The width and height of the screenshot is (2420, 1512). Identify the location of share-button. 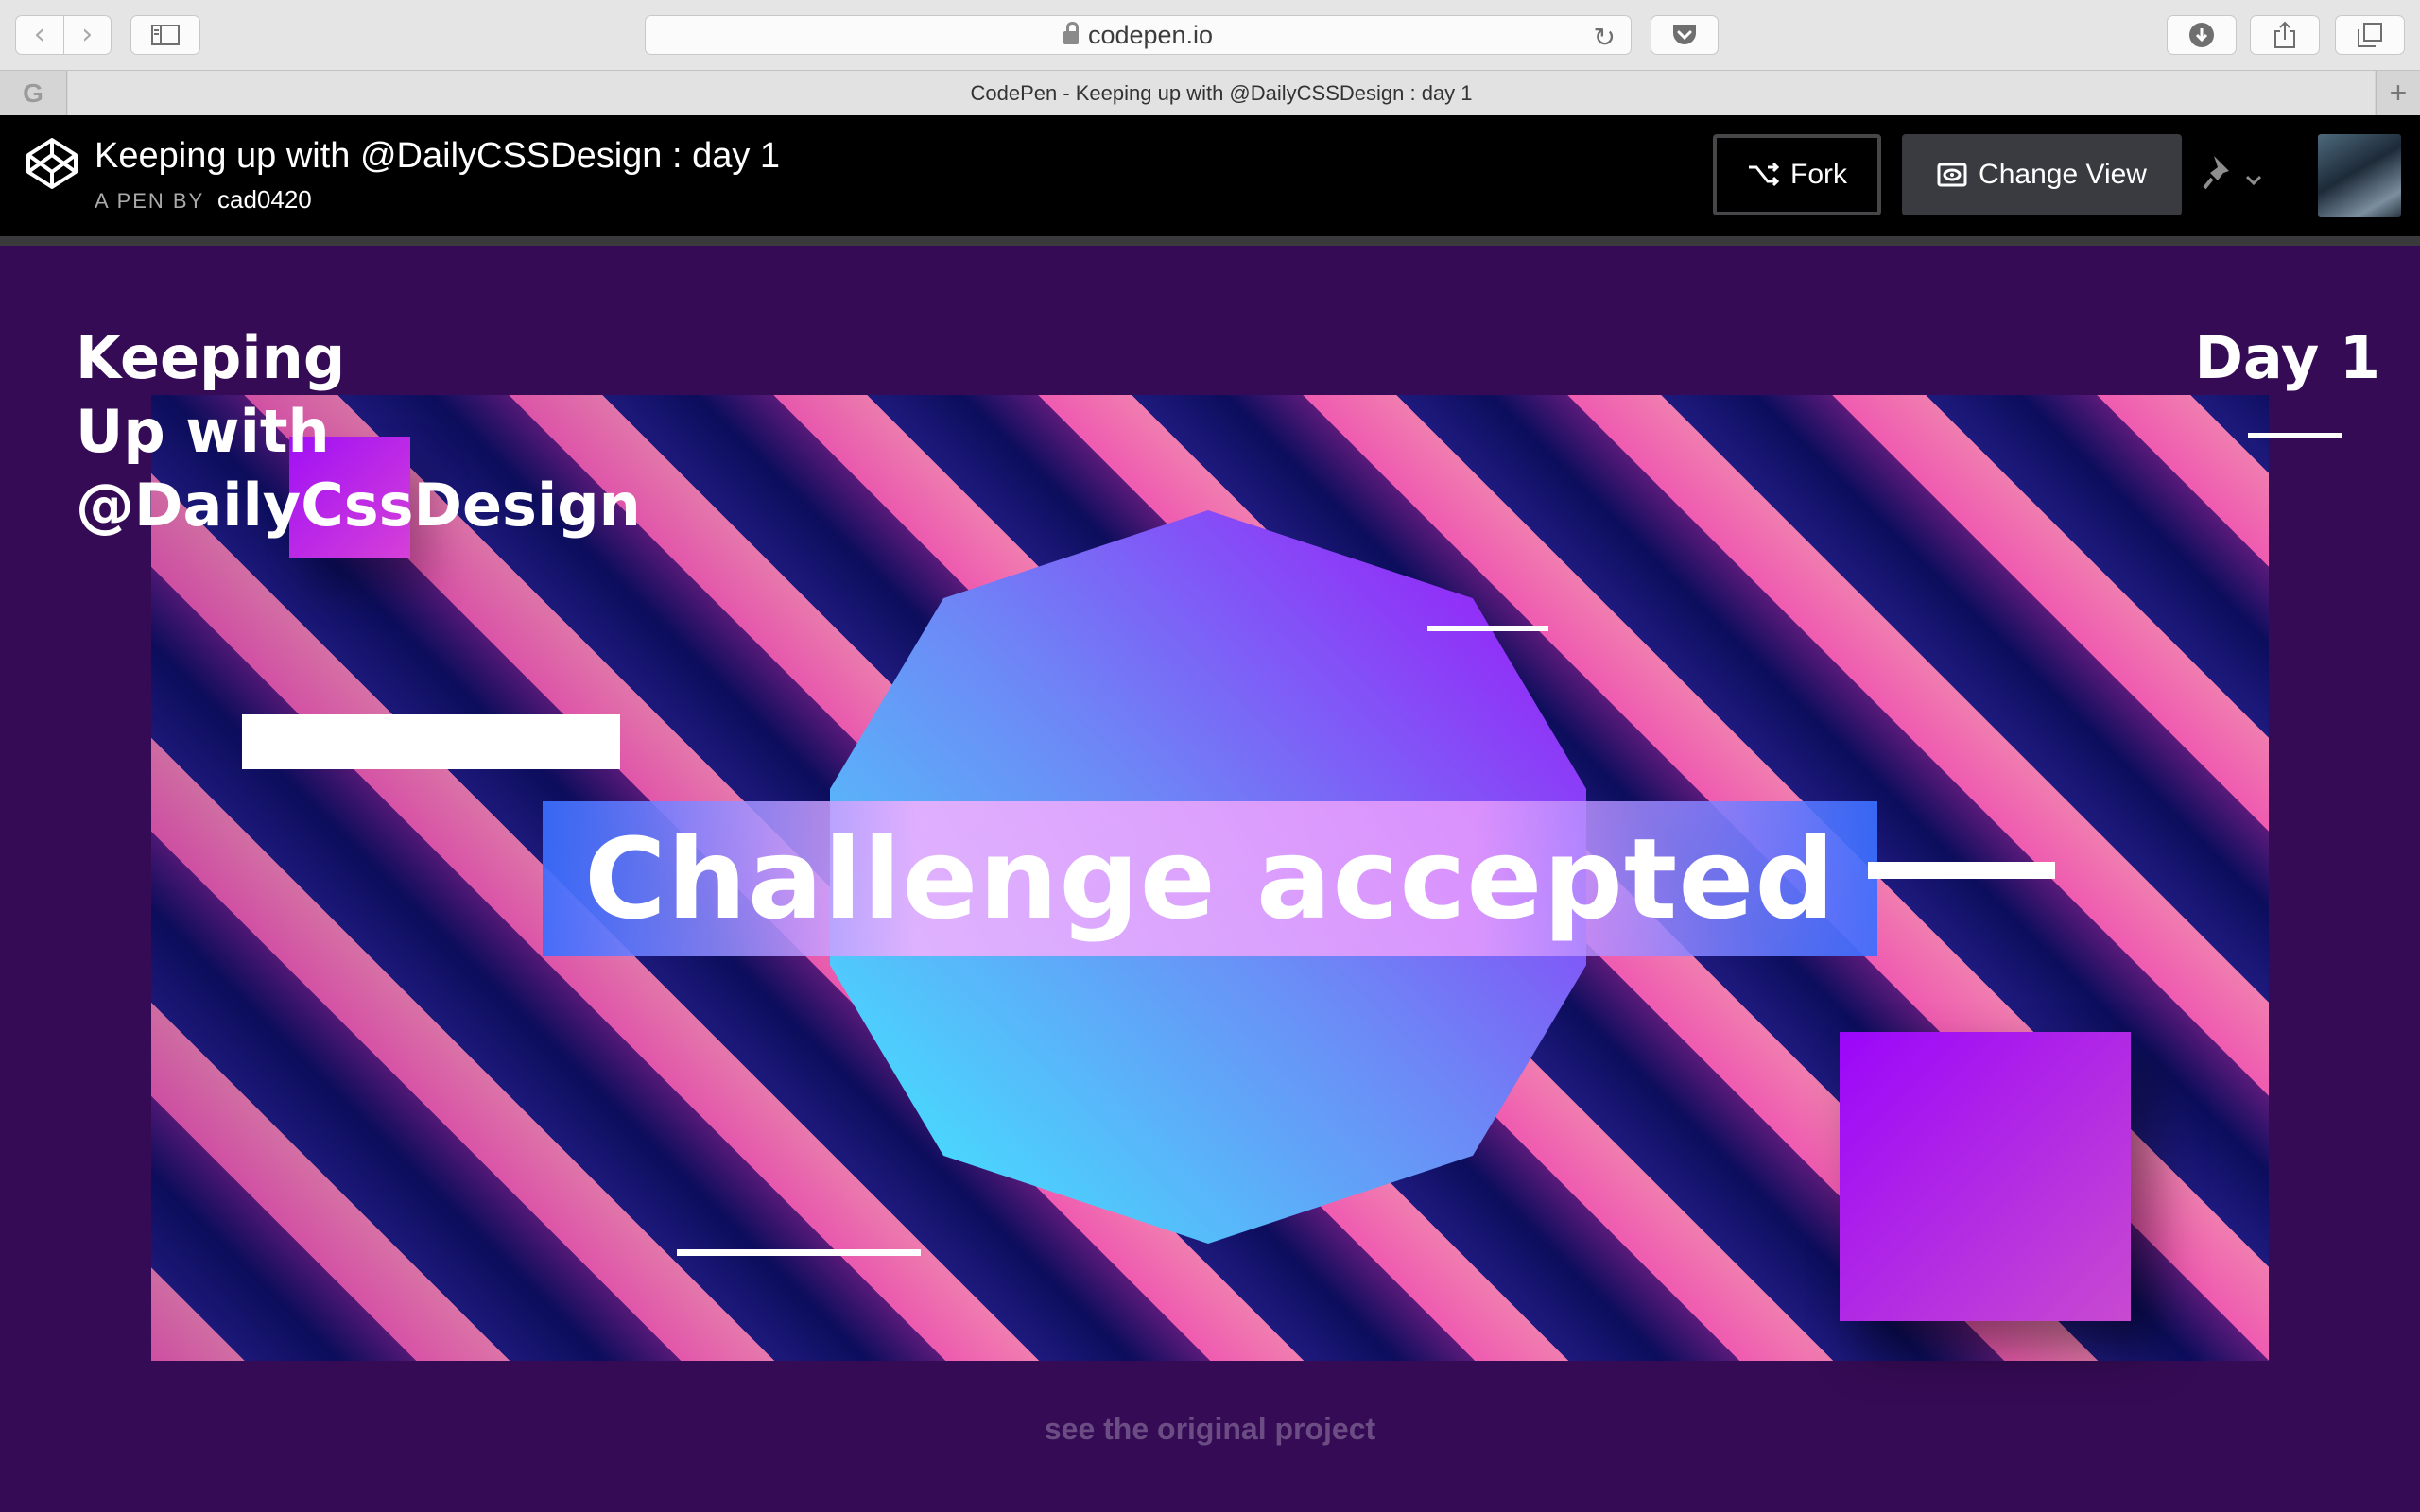
(2285, 35).